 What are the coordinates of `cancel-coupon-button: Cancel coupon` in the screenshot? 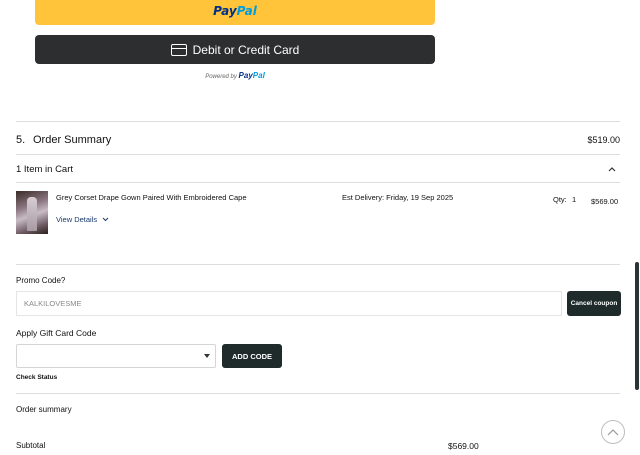 It's located at (594, 303).